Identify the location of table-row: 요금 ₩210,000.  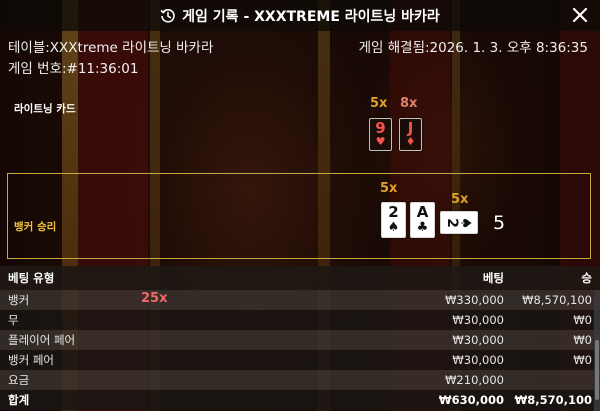
(300, 380).